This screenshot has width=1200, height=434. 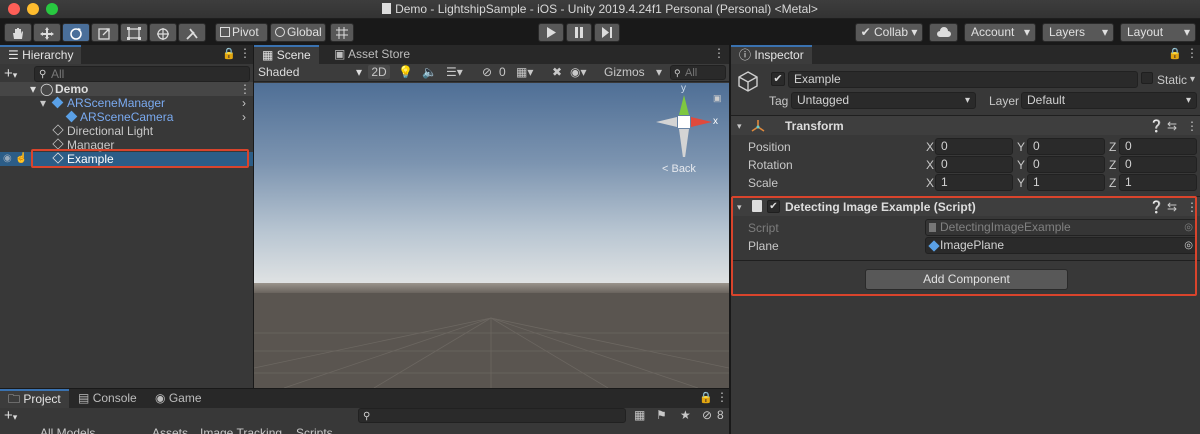 What do you see at coordinates (1158, 146) in the screenshot?
I see `position-z-field: 0` at bounding box center [1158, 146].